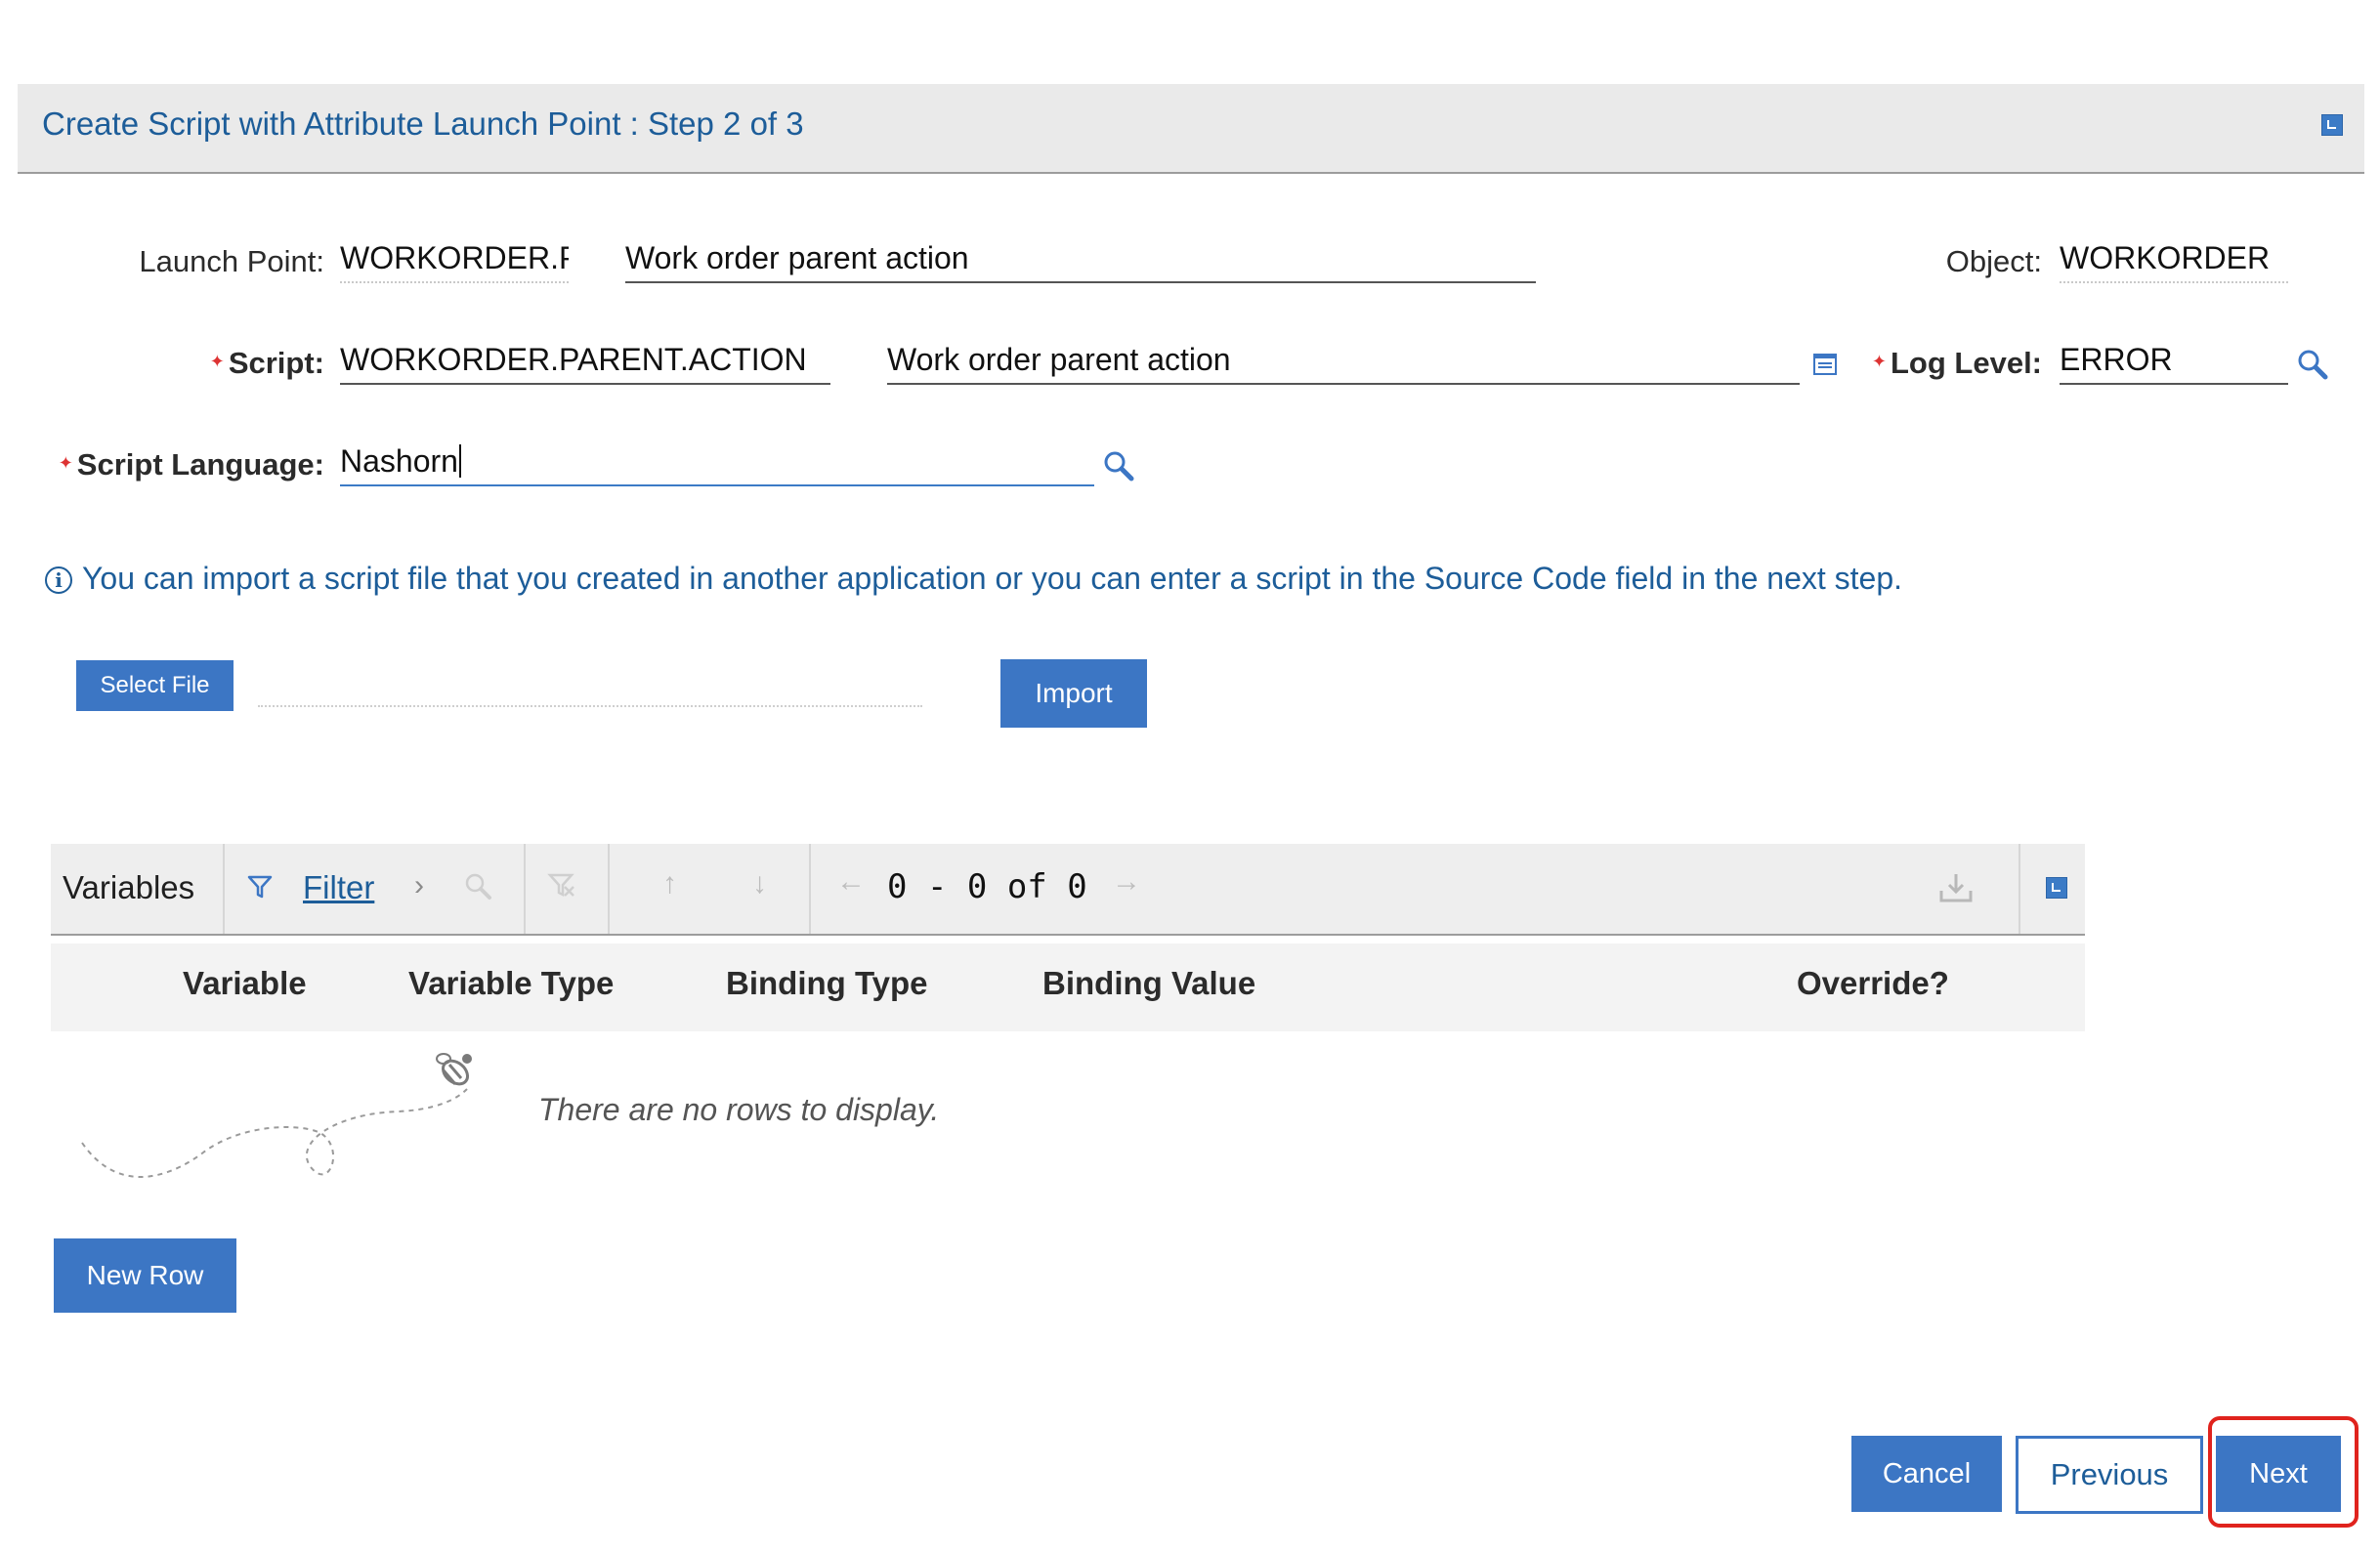 The image size is (2380, 1551). Describe the element at coordinates (1873, 983) in the screenshot. I see `column-header-override: Override?` at that location.